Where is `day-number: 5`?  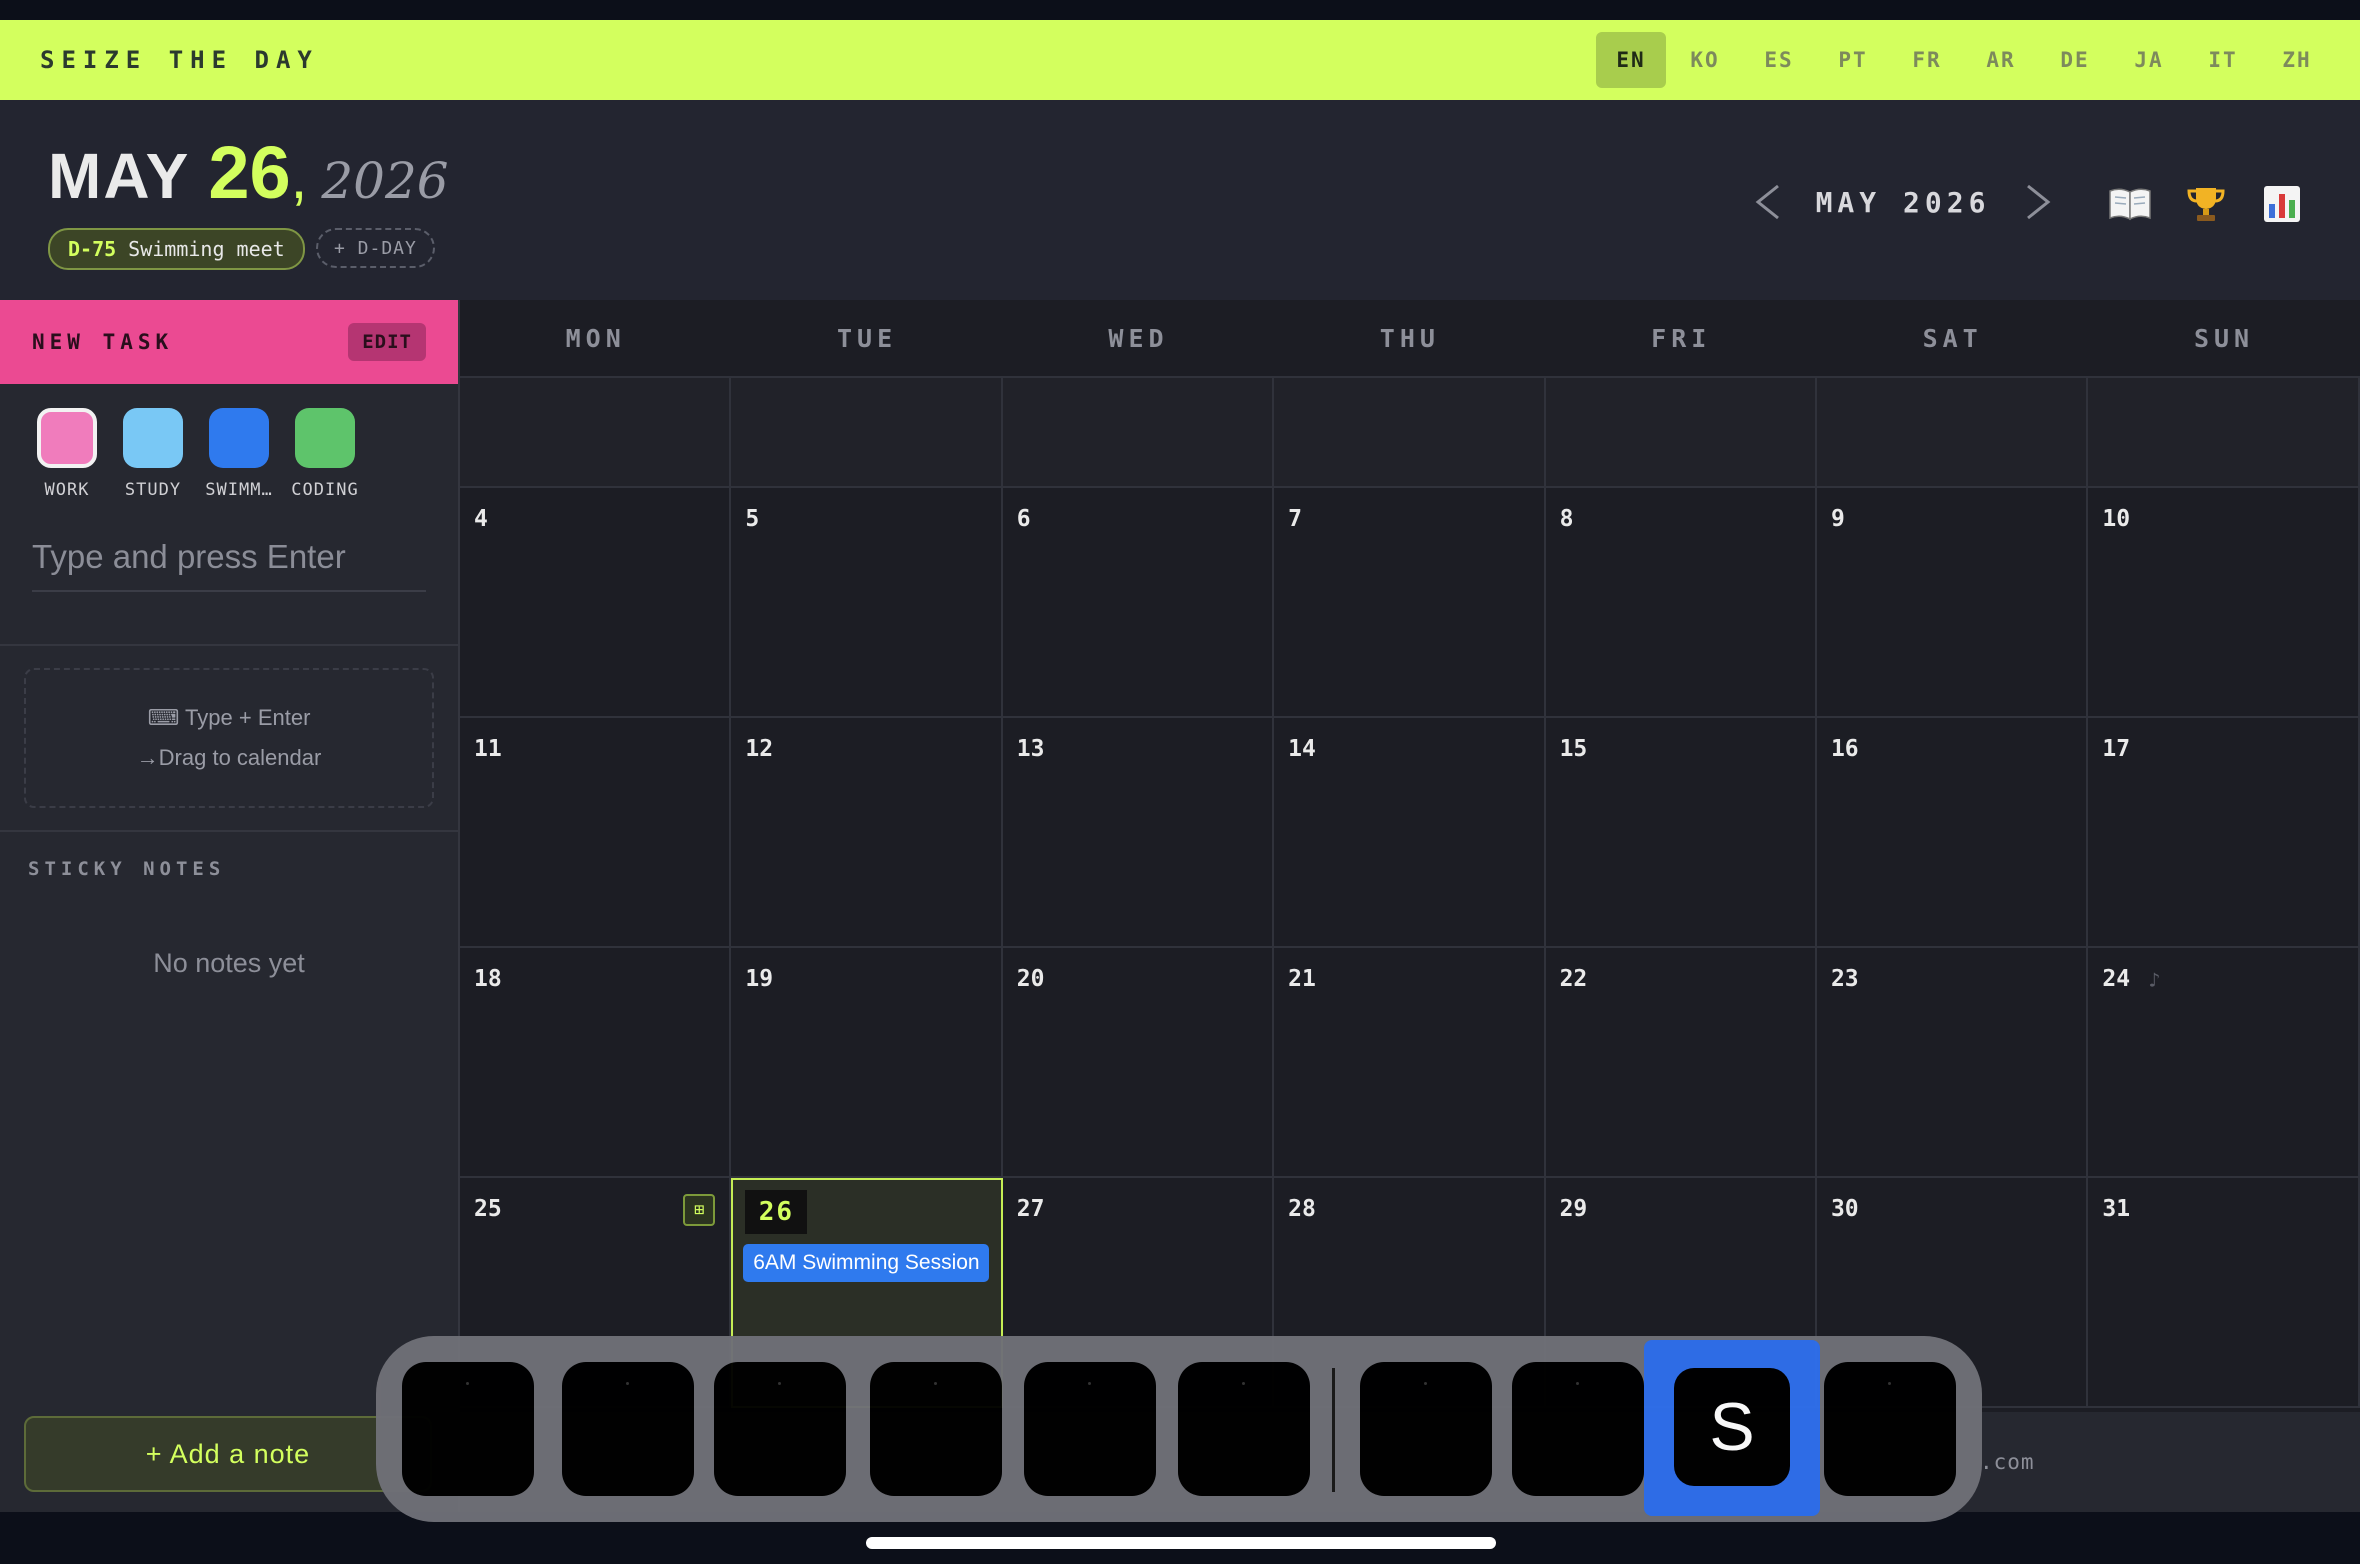
day-number: 5 is located at coordinates (752, 519).